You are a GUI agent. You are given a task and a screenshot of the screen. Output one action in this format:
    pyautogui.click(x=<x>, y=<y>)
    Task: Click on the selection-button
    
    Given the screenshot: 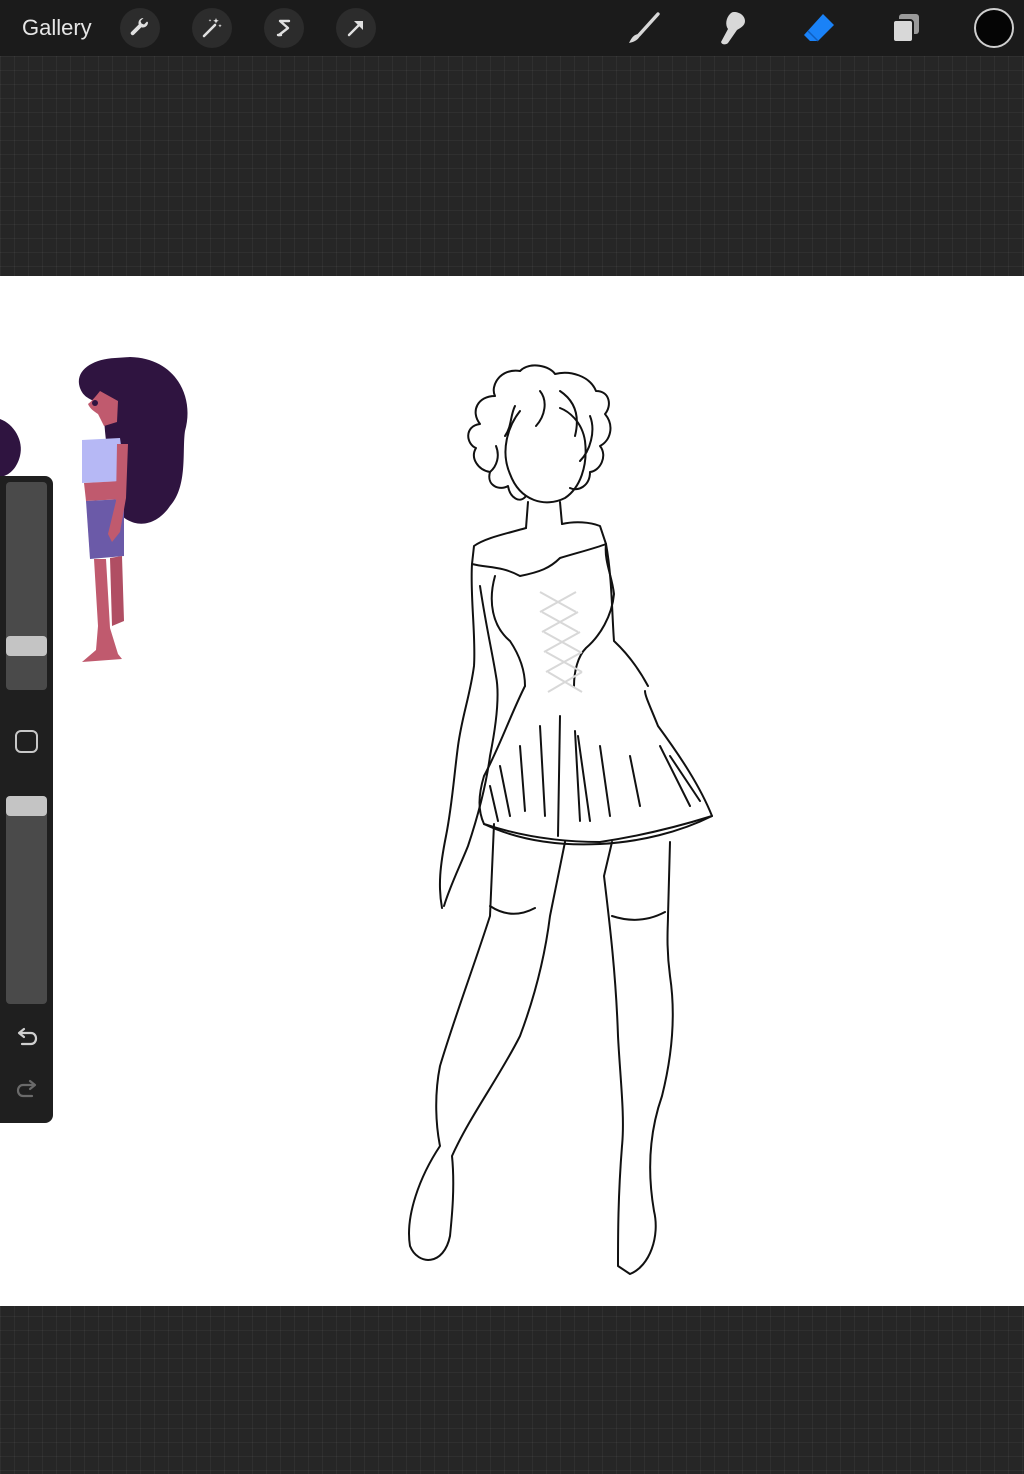 What is the action you would take?
    pyautogui.click(x=284, y=28)
    